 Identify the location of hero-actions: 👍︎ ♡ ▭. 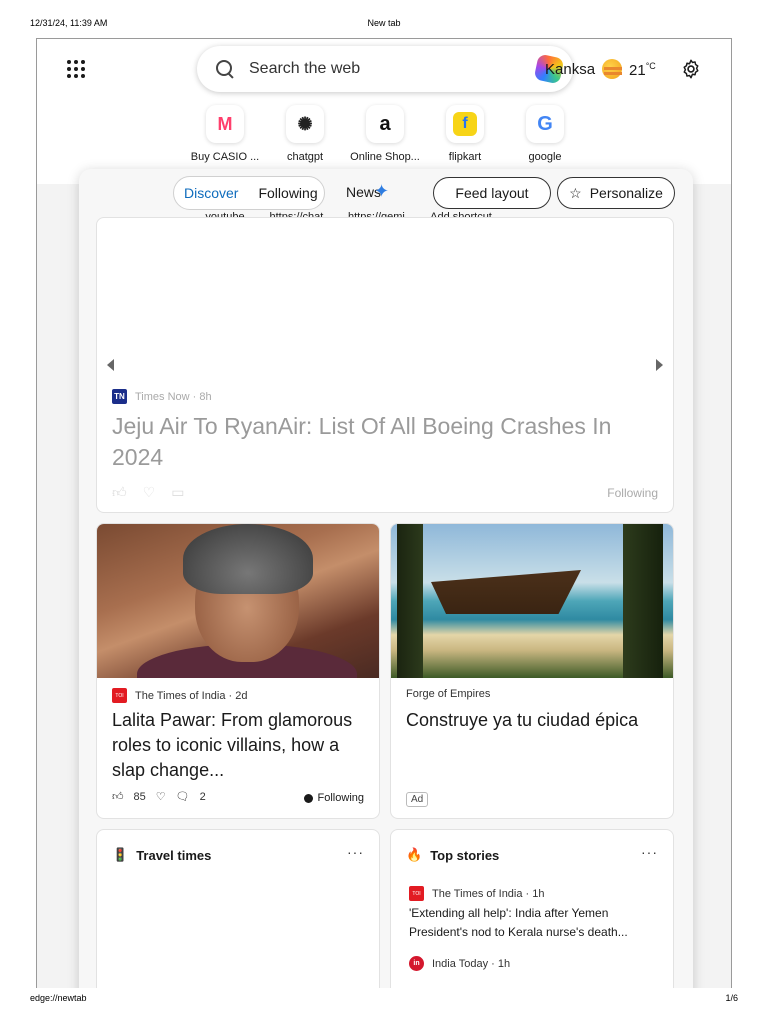
(148, 492).